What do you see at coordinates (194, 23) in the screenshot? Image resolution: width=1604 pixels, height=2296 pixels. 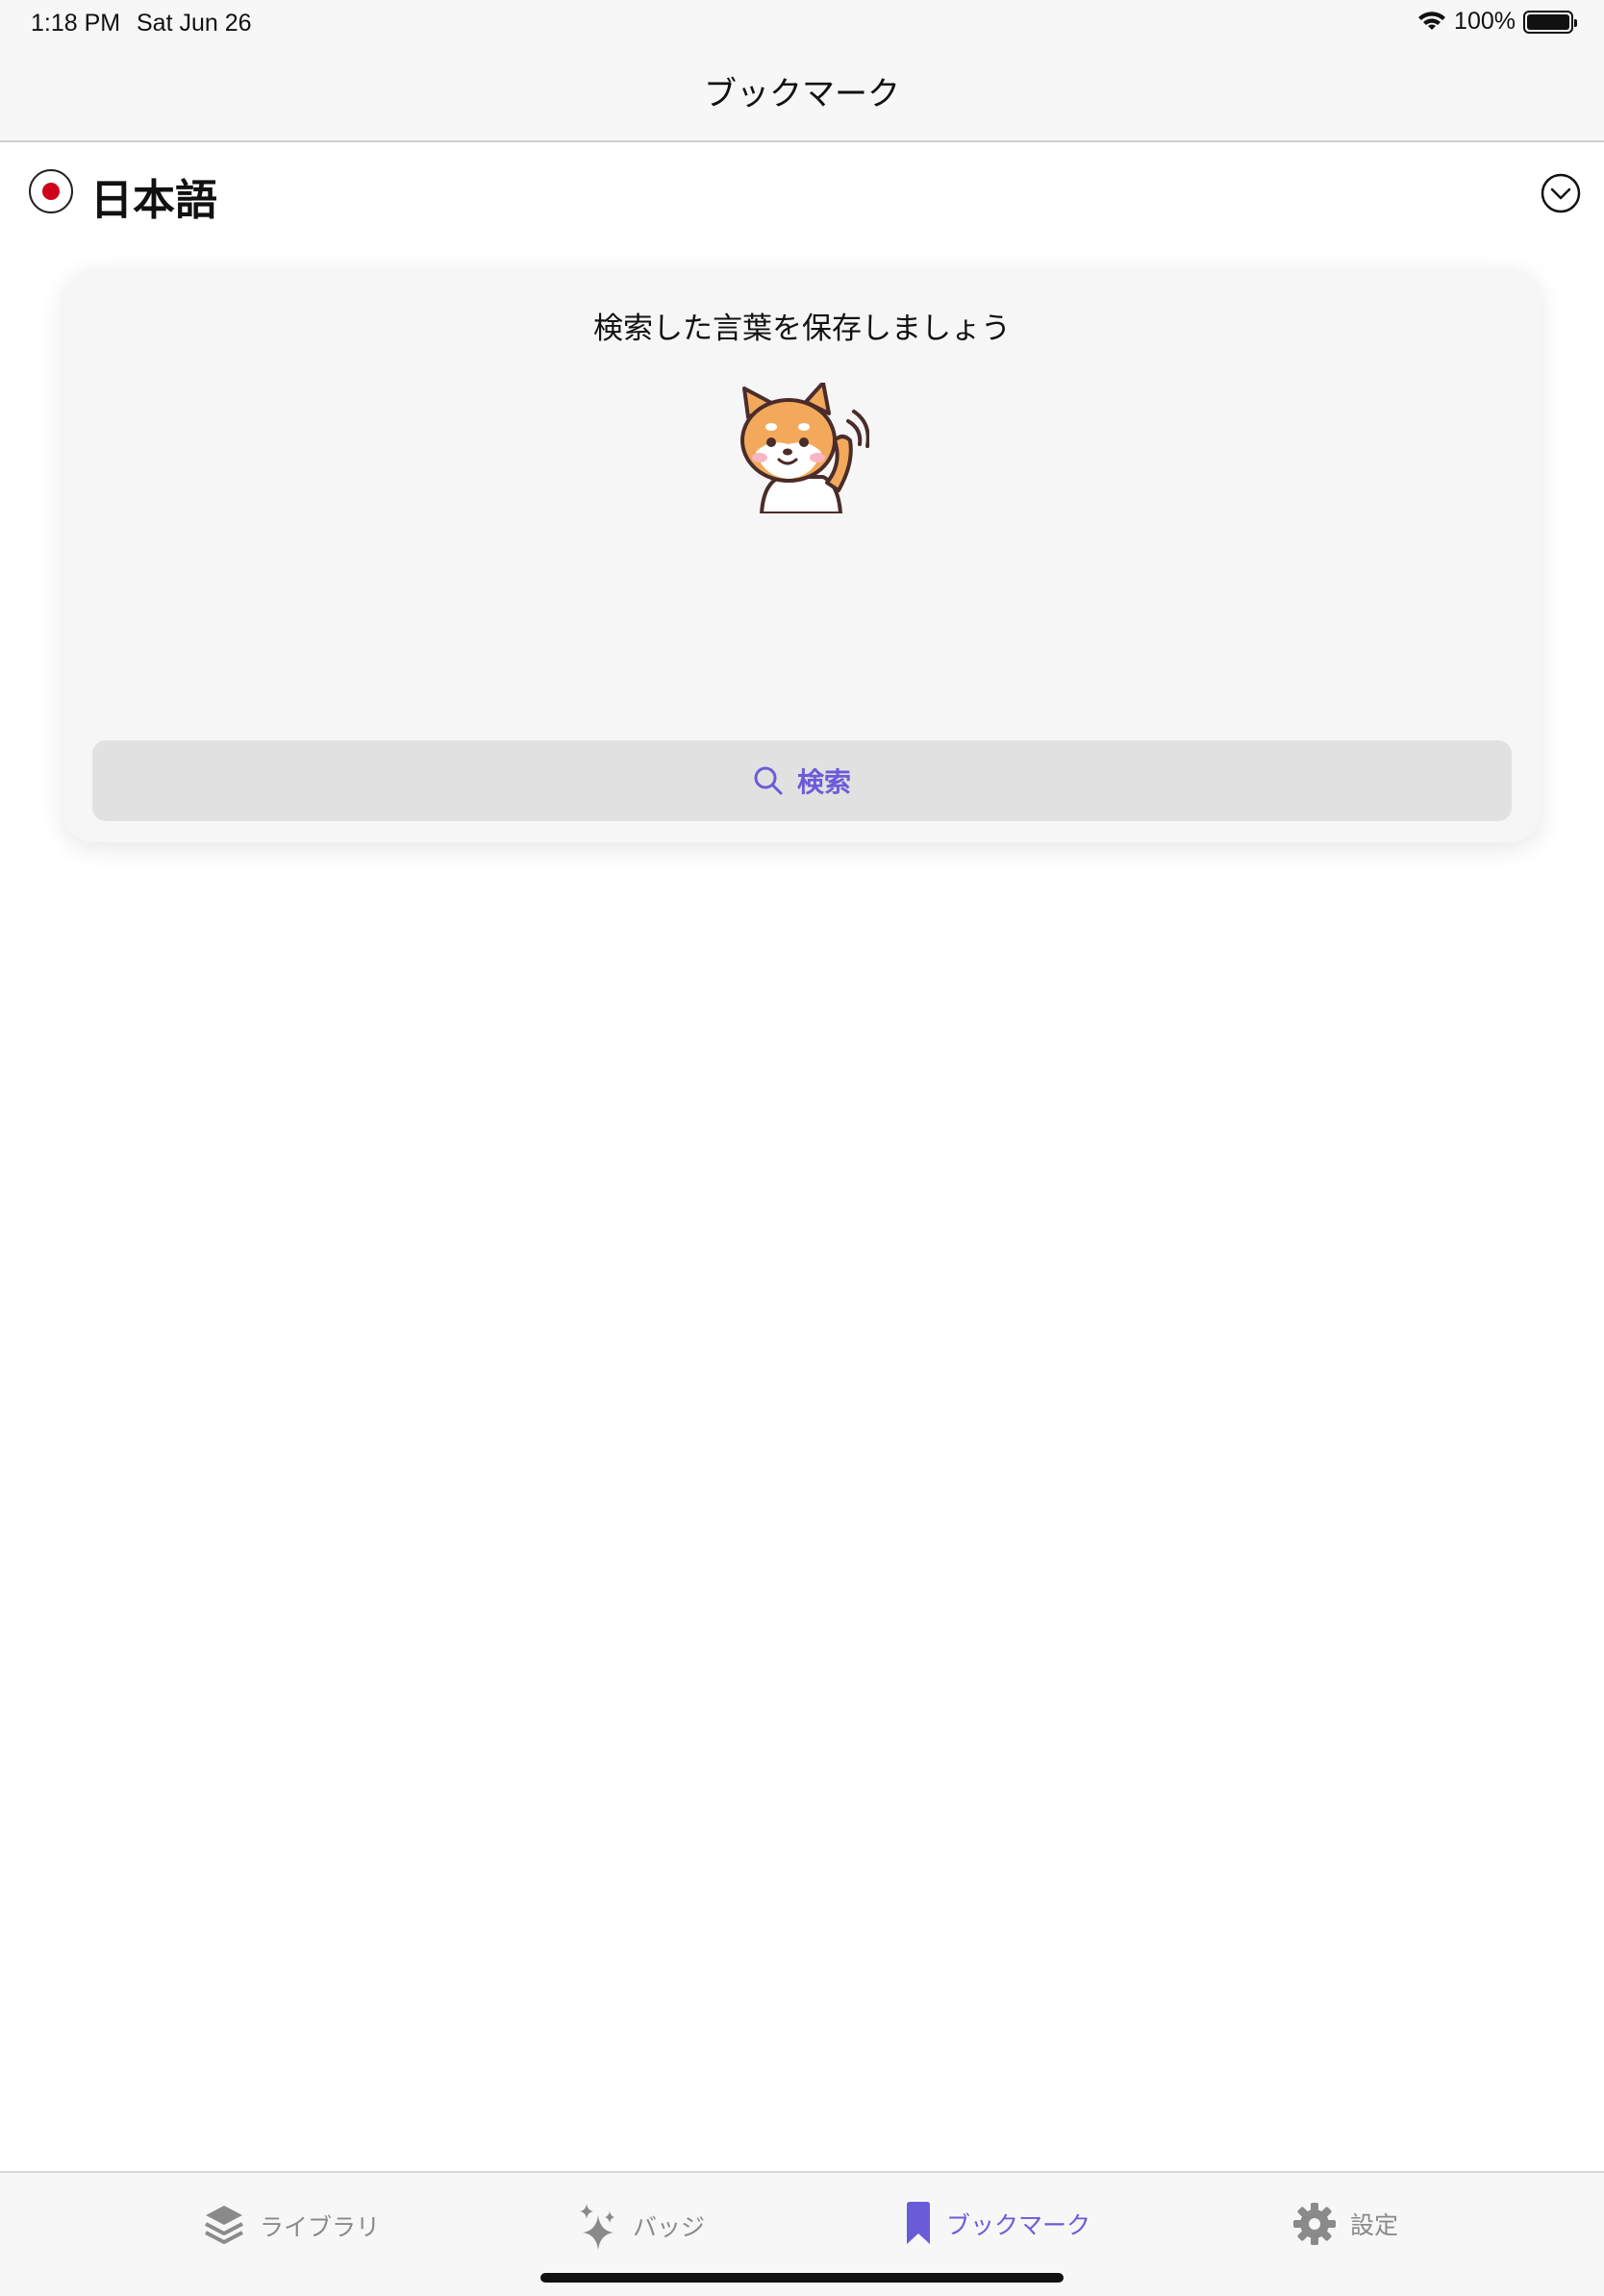 I see `status-date: Sat Jun 26` at bounding box center [194, 23].